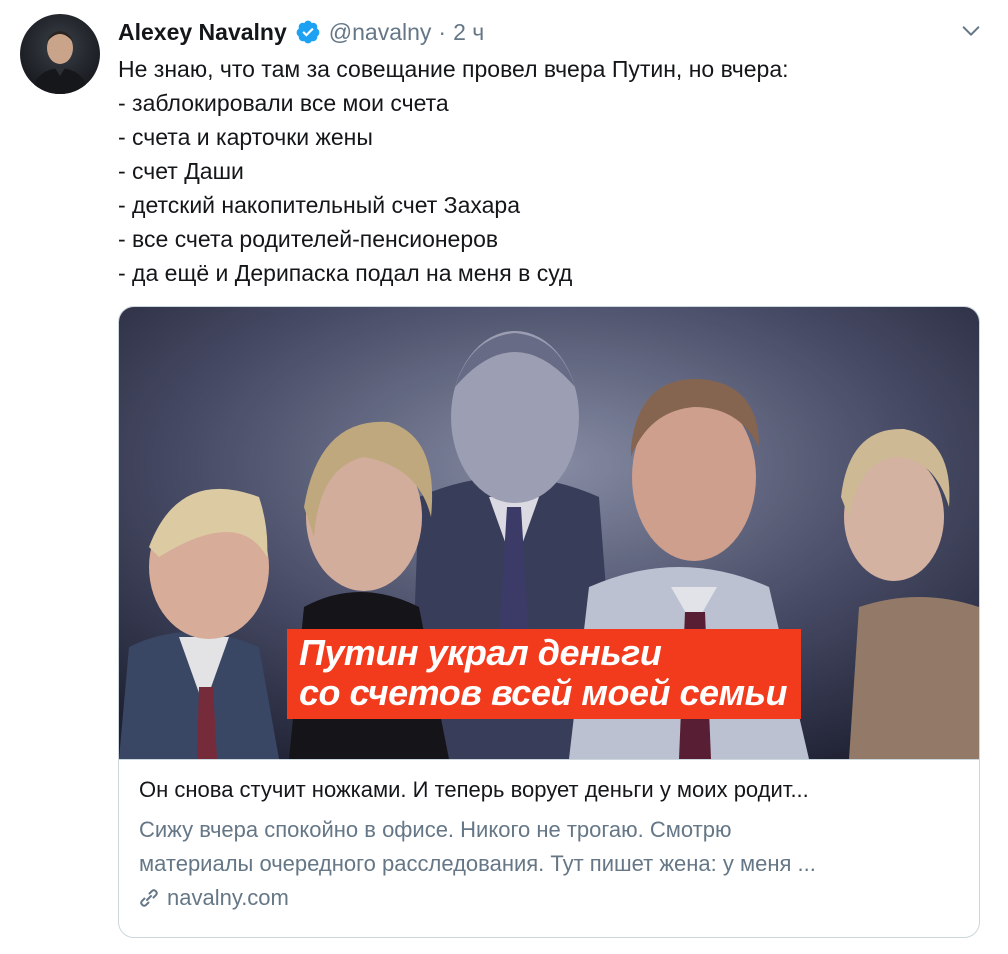 The height and width of the screenshot is (954, 1008). Describe the element at coordinates (480, 652) in the screenshot. I see `image-headline-line: Путин украл деньги` at that location.